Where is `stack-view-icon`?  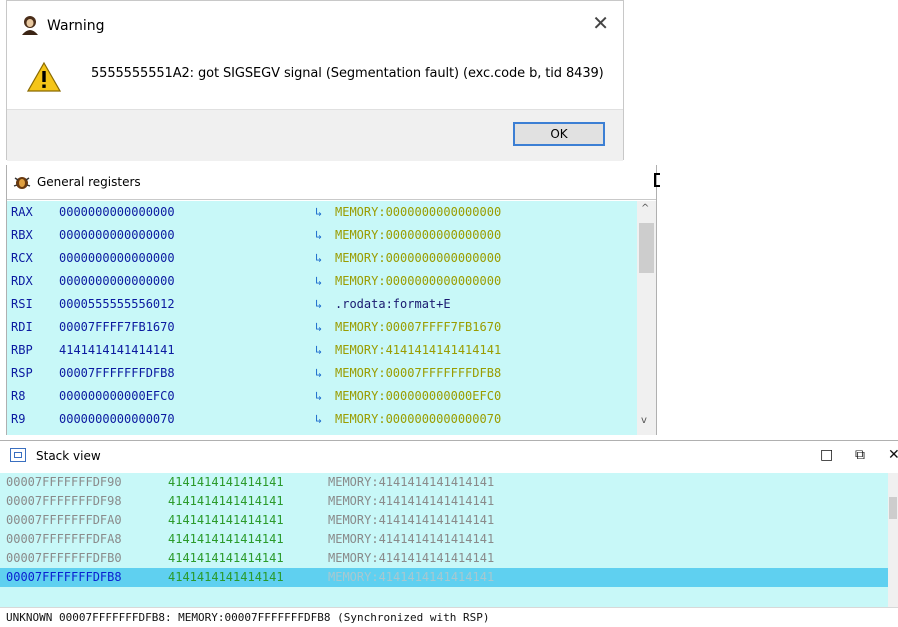
stack-view-icon is located at coordinates (18, 455).